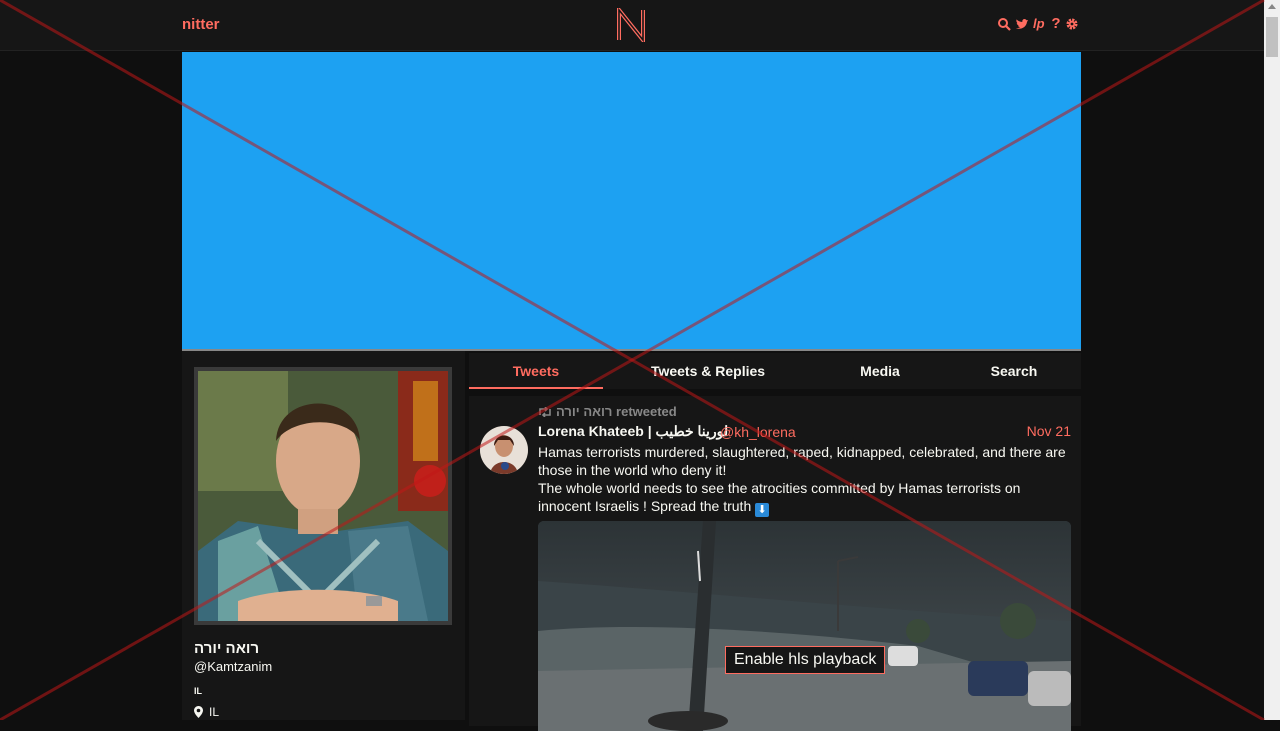 The width and height of the screenshot is (1280, 731). I want to click on navbar: nitter lp ?, so click(632, 25).